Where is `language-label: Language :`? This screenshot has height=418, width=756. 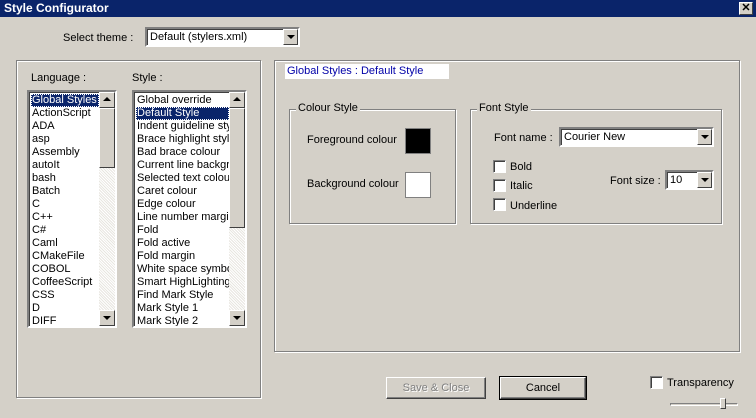 language-label: Language : is located at coordinates (59, 78).